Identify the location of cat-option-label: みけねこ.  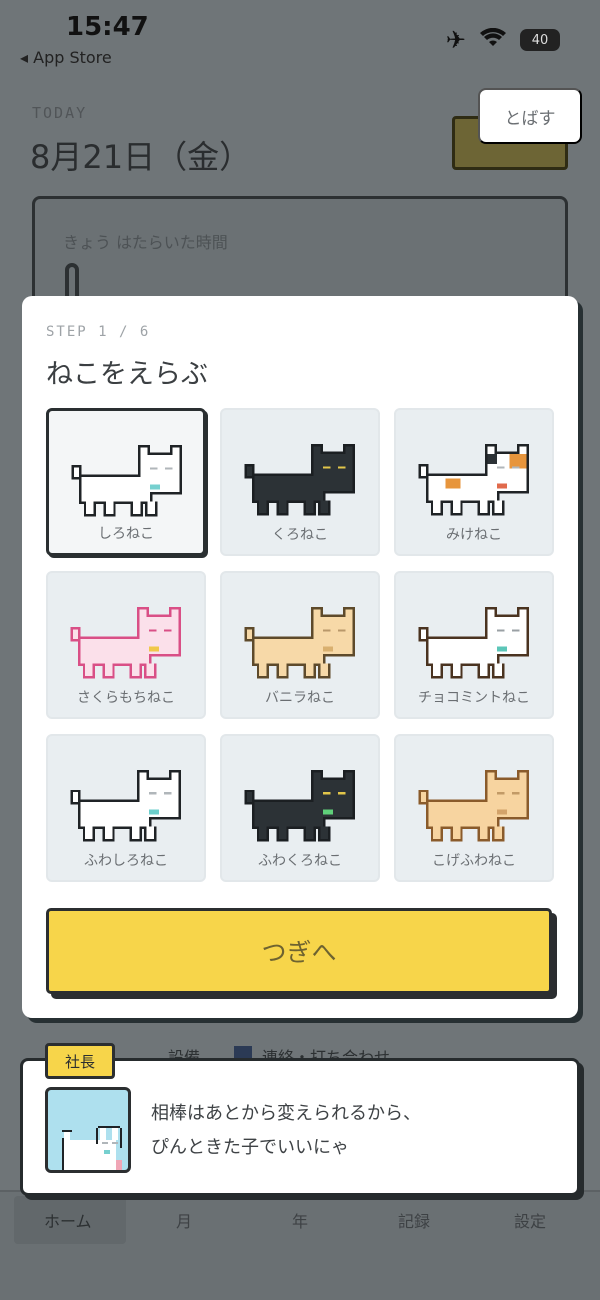
(474, 535).